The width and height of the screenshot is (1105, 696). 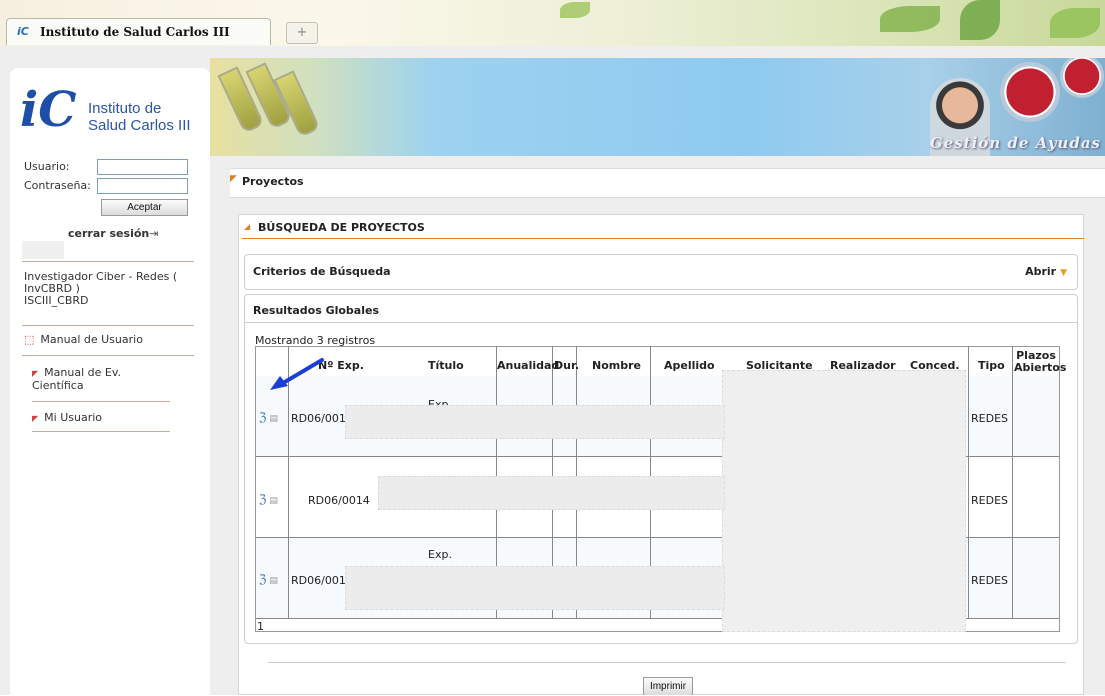 What do you see at coordinates (109, 233) in the screenshot?
I see `logout-label: cerrar sesión` at bounding box center [109, 233].